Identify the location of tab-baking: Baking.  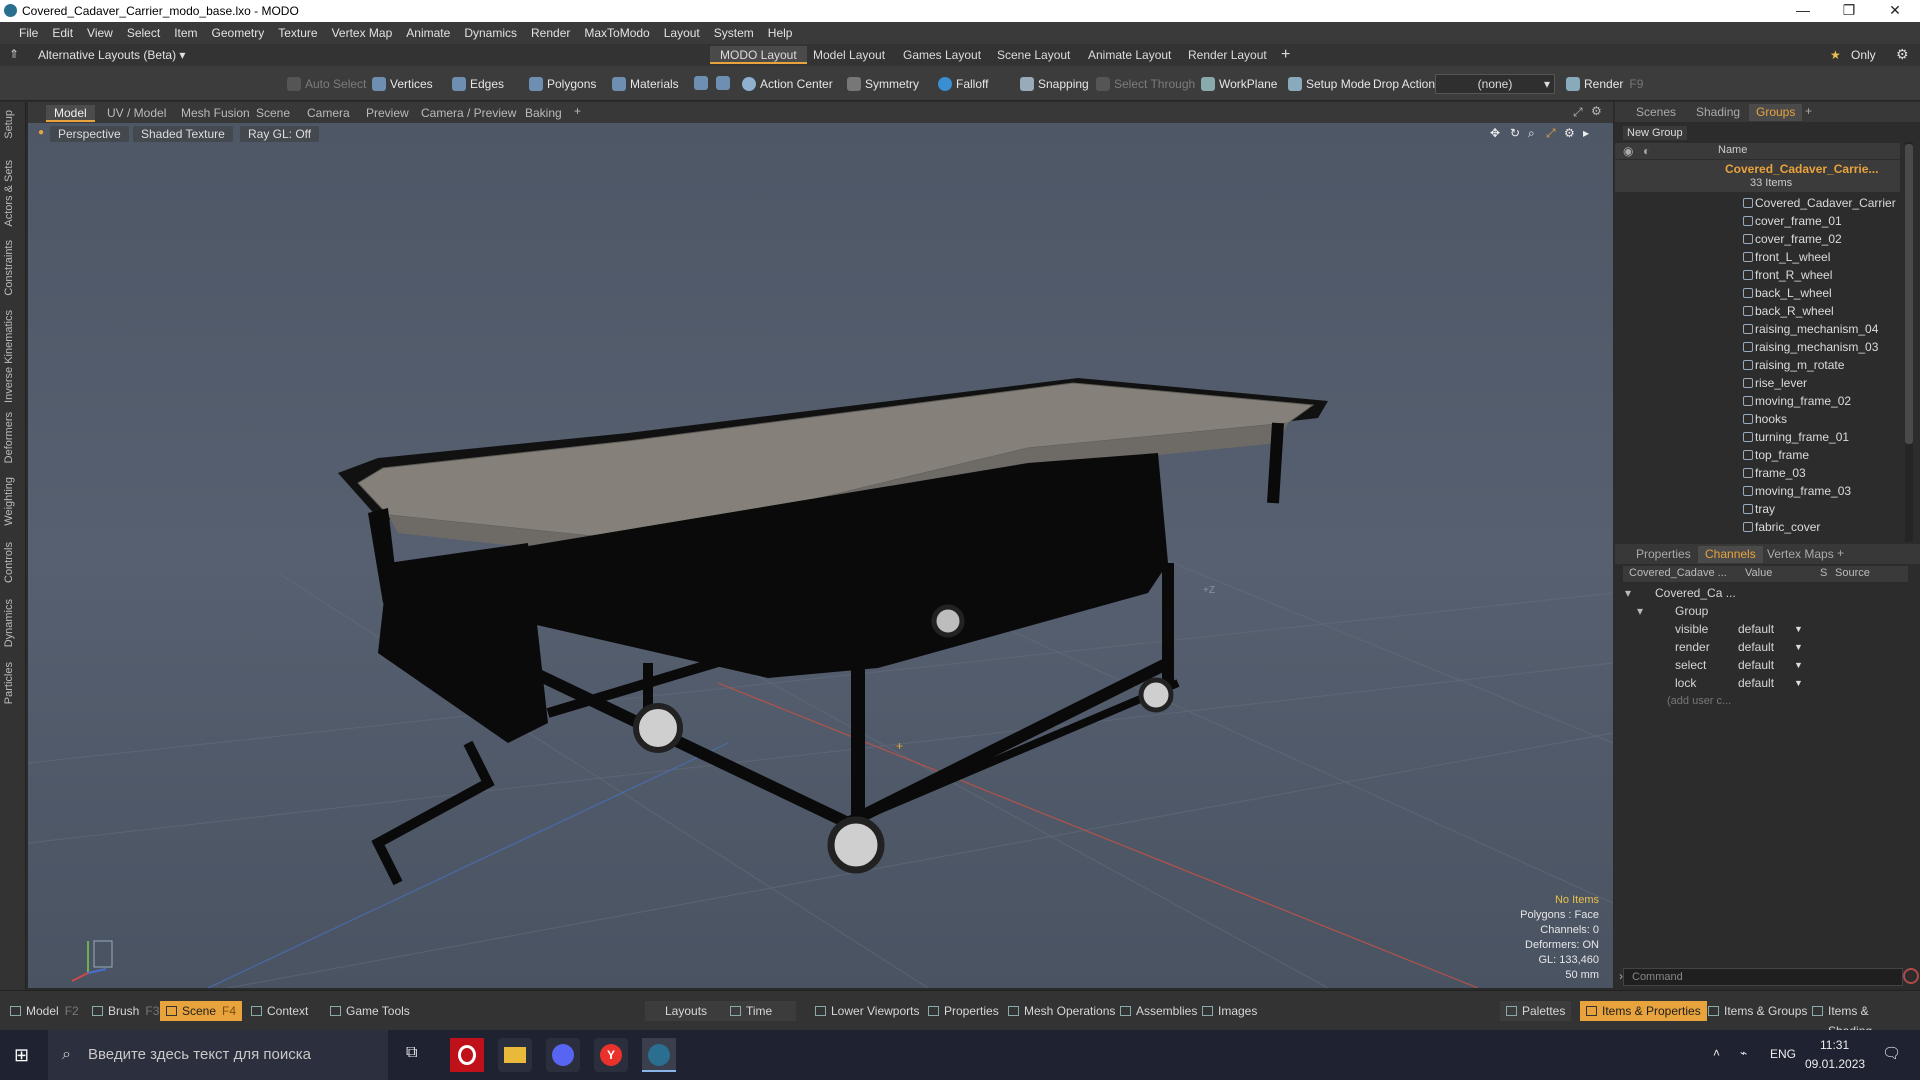
(543, 113).